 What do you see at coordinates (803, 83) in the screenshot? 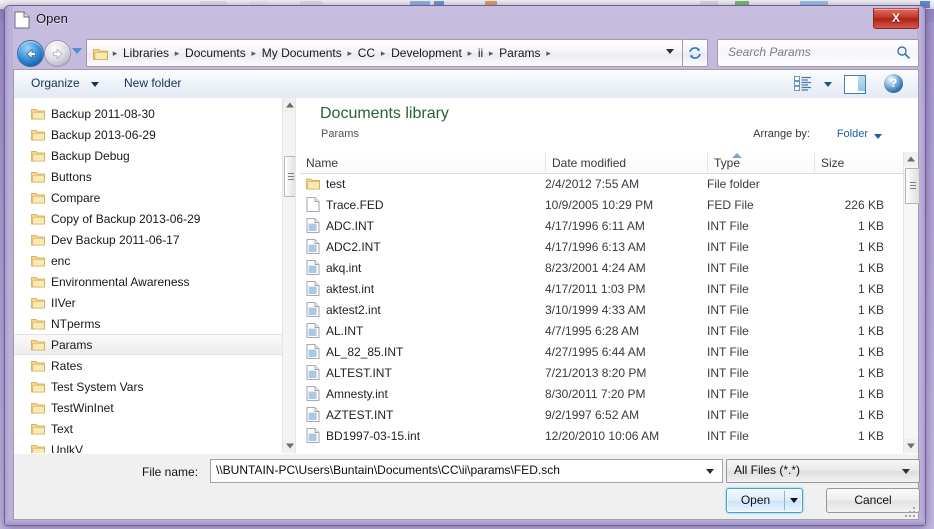
I see `list-view-icon` at bounding box center [803, 83].